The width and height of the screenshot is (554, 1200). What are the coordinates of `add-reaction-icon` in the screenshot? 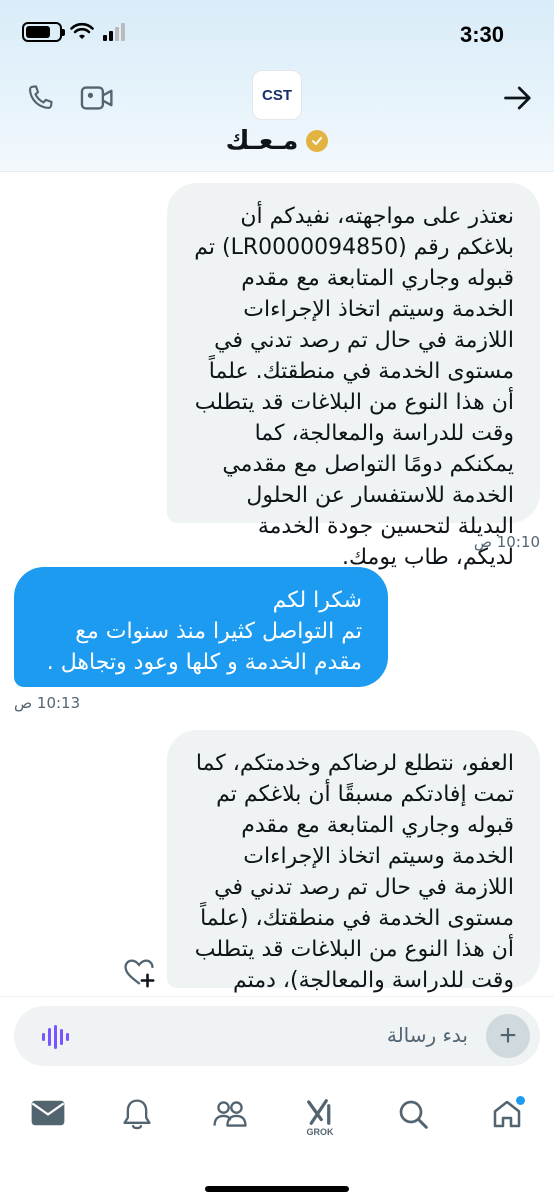 It's located at (139, 972).